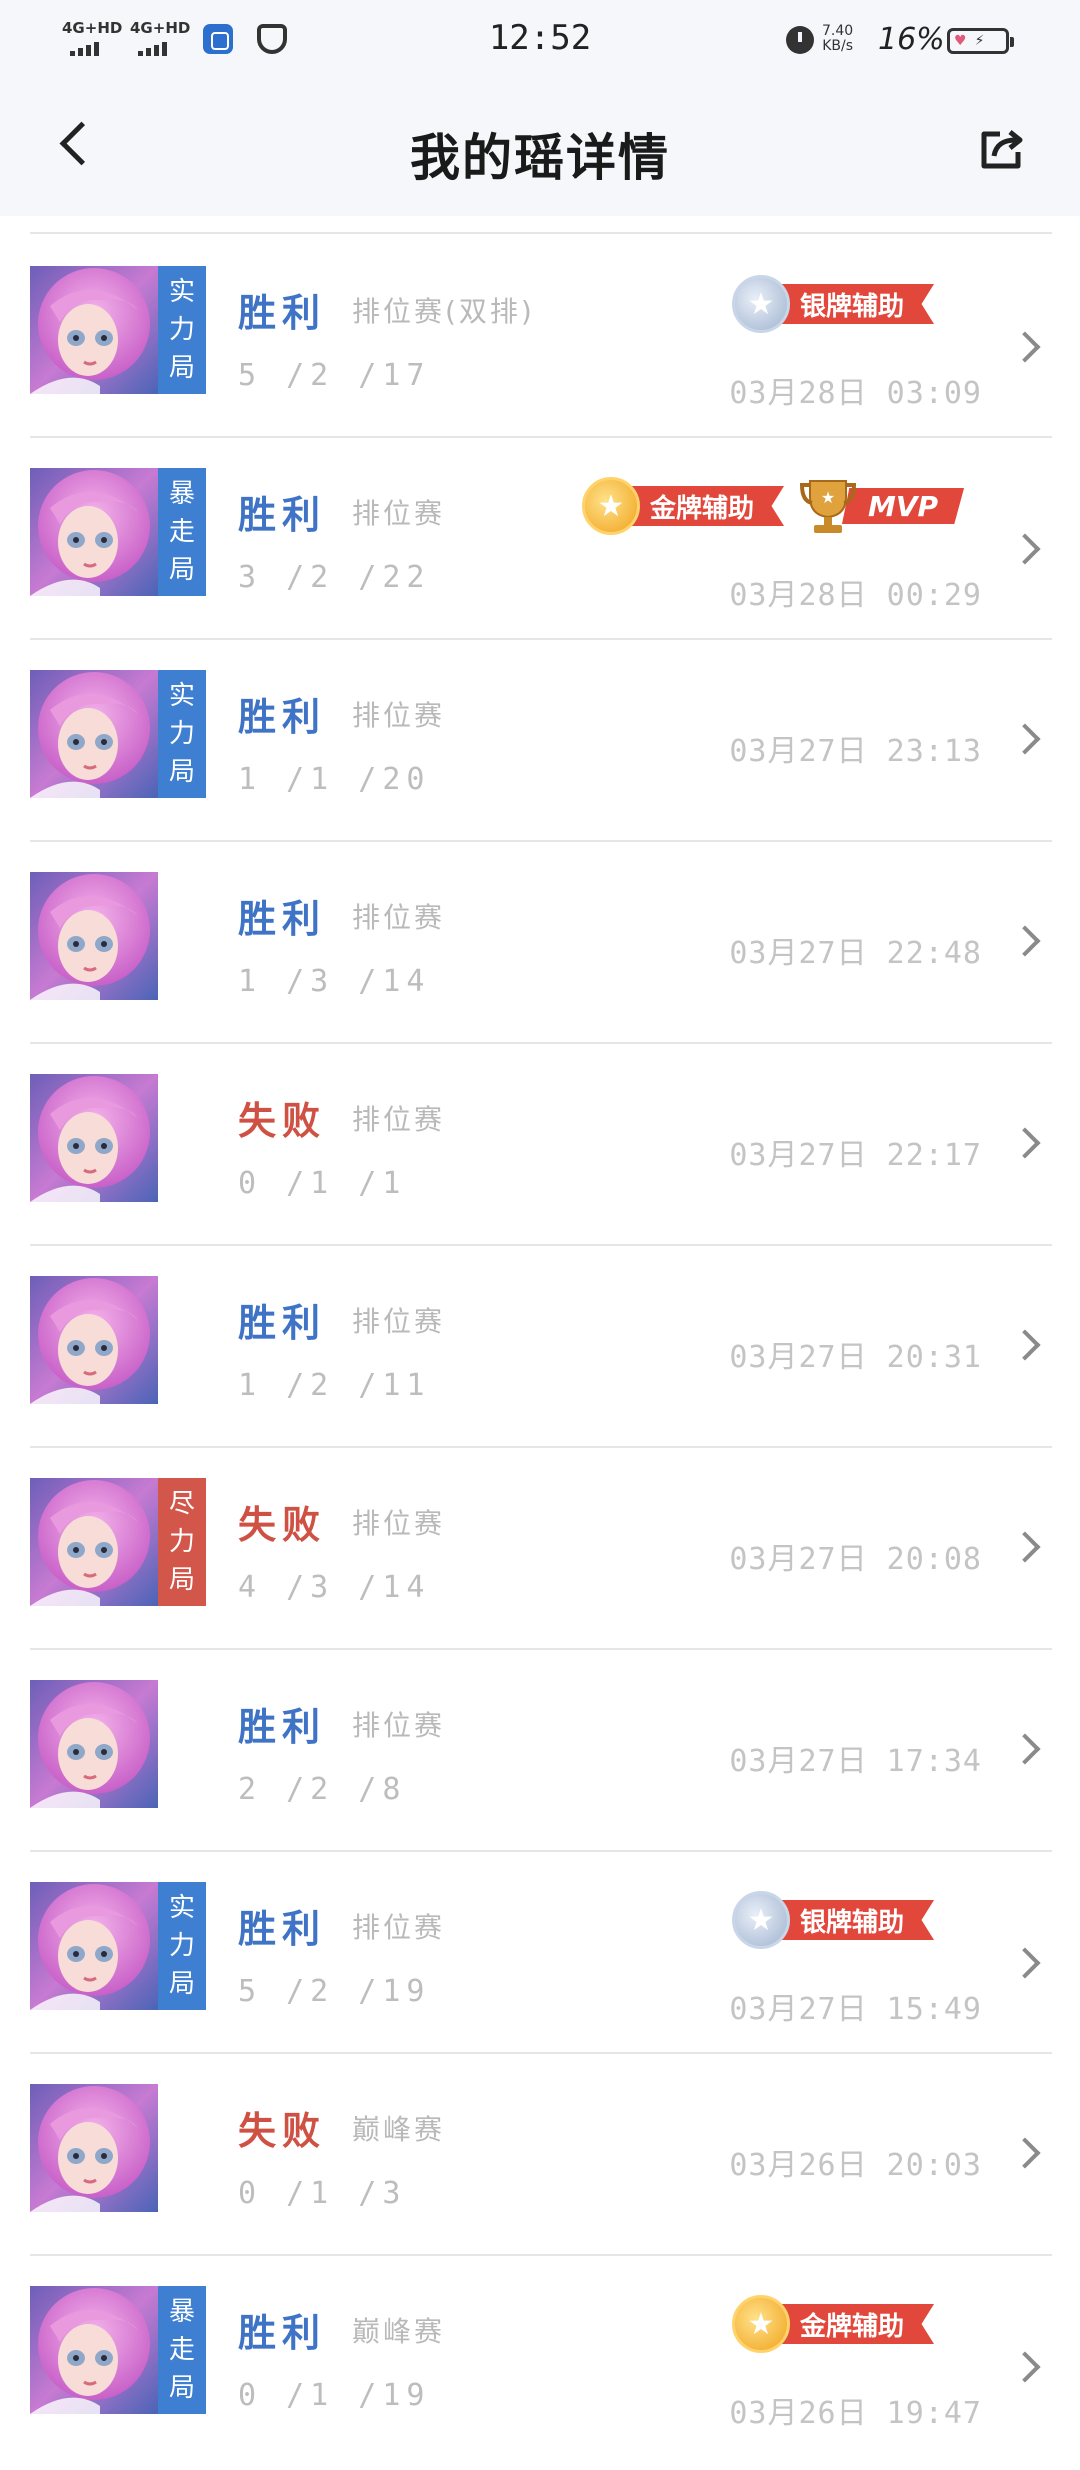 Image resolution: width=1080 pixels, height=2470 pixels. Describe the element at coordinates (334, 779) in the screenshot. I see `kda: 1 /1 /20` at that location.